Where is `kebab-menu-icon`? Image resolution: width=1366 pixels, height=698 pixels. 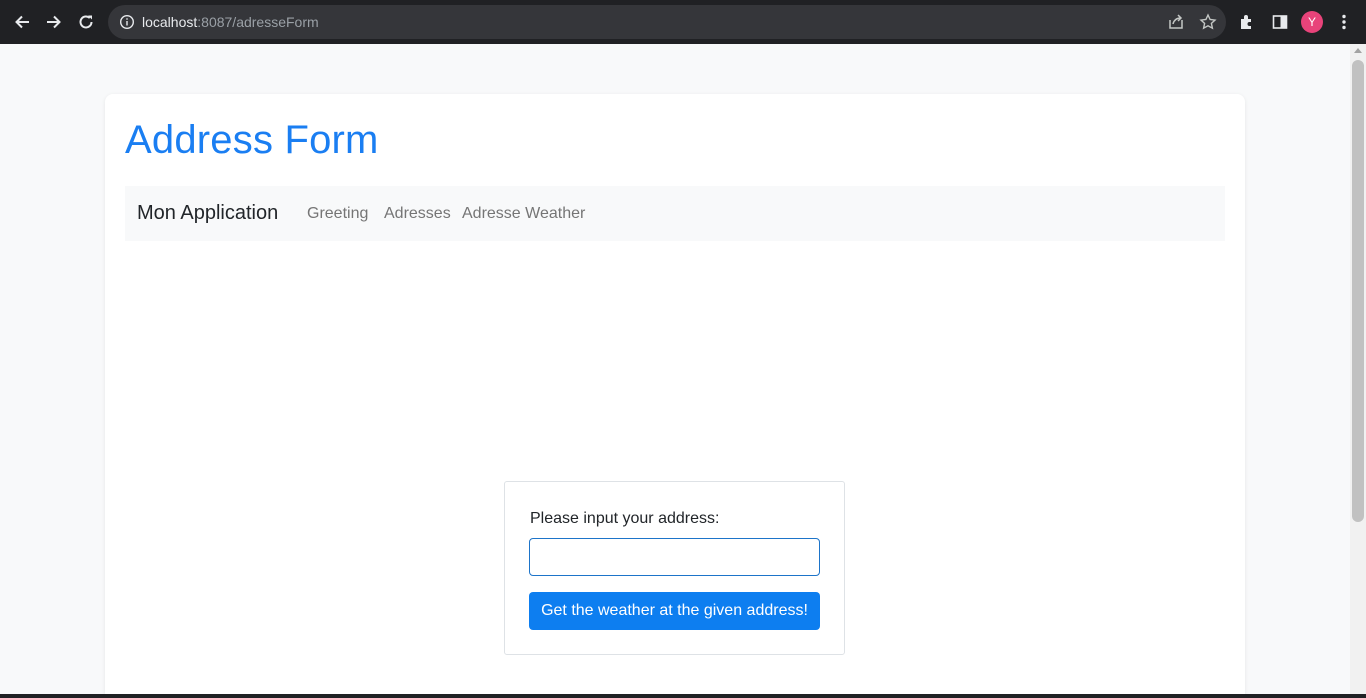 kebab-menu-icon is located at coordinates (1344, 22).